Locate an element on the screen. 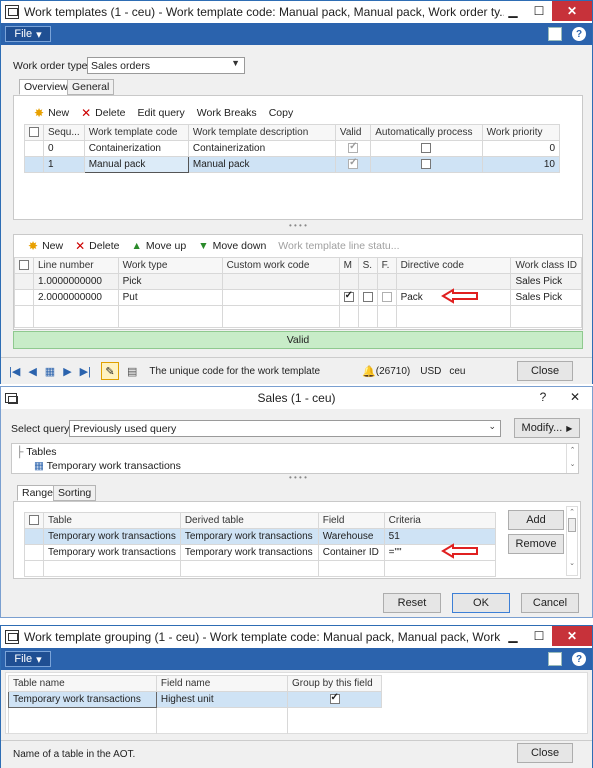 Image resolution: width=593 pixels, height=768 pixels. table-row: Temporary work transactions Highest unit is located at coordinates (195, 699).